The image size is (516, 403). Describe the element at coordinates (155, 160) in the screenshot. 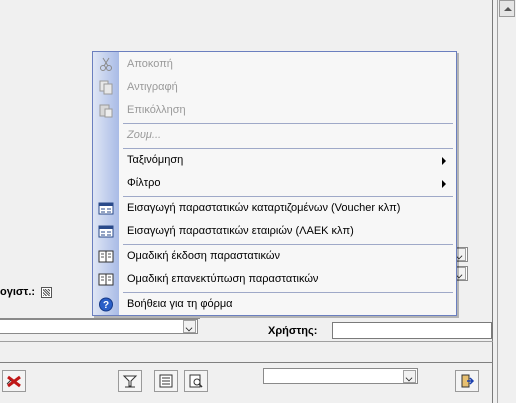

I see `menu-item-label: Ταξινόμηση` at that location.